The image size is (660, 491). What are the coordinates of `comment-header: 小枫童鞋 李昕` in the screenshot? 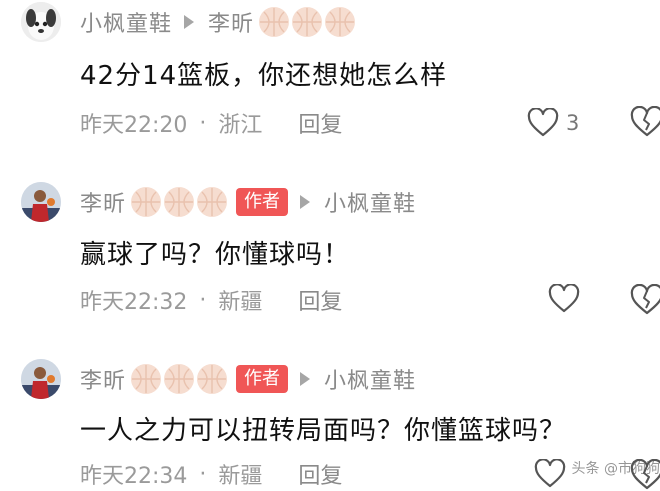 It's located at (218, 22).